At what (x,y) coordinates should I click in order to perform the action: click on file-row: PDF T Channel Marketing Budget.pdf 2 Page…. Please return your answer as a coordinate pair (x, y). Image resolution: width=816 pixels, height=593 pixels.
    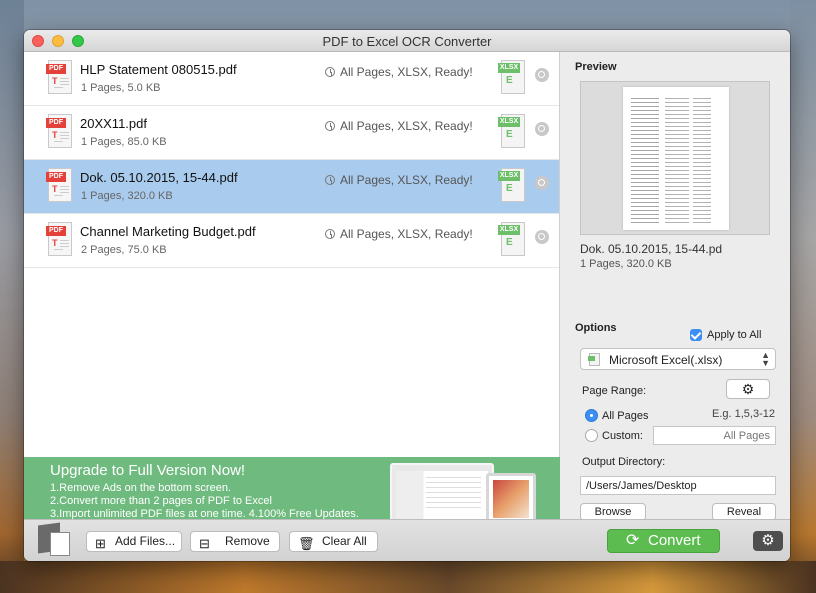
    Looking at the image, I should click on (291, 241).